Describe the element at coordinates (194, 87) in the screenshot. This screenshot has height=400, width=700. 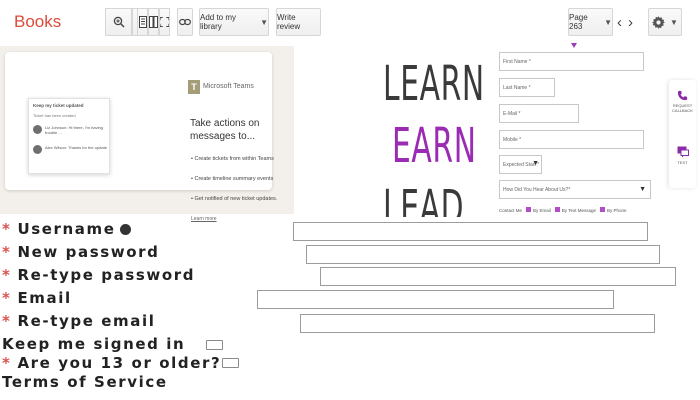
I see `teams-logo-icon: T` at that location.